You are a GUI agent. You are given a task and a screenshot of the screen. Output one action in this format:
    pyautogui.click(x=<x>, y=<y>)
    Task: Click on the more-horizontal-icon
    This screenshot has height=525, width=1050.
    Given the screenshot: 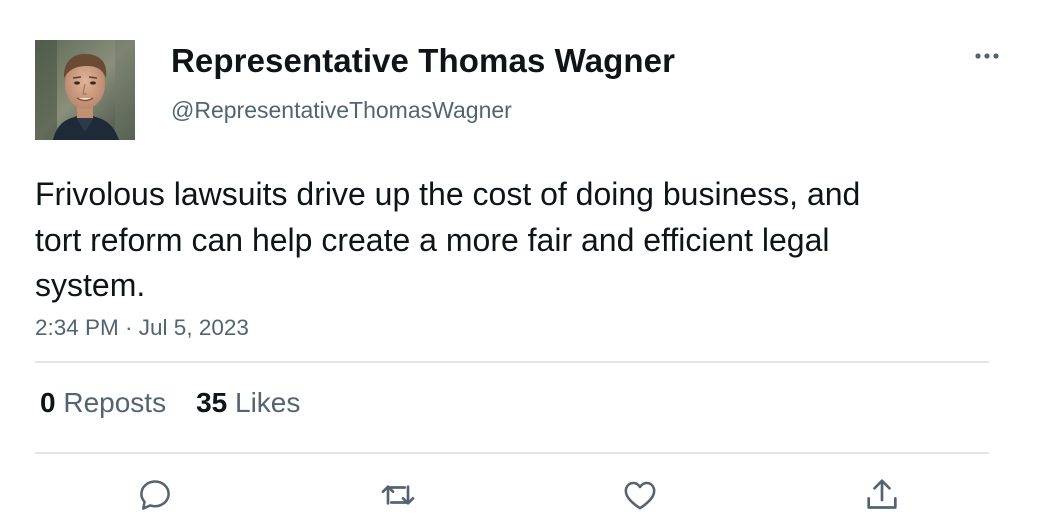 What is the action you would take?
    pyautogui.click(x=987, y=56)
    